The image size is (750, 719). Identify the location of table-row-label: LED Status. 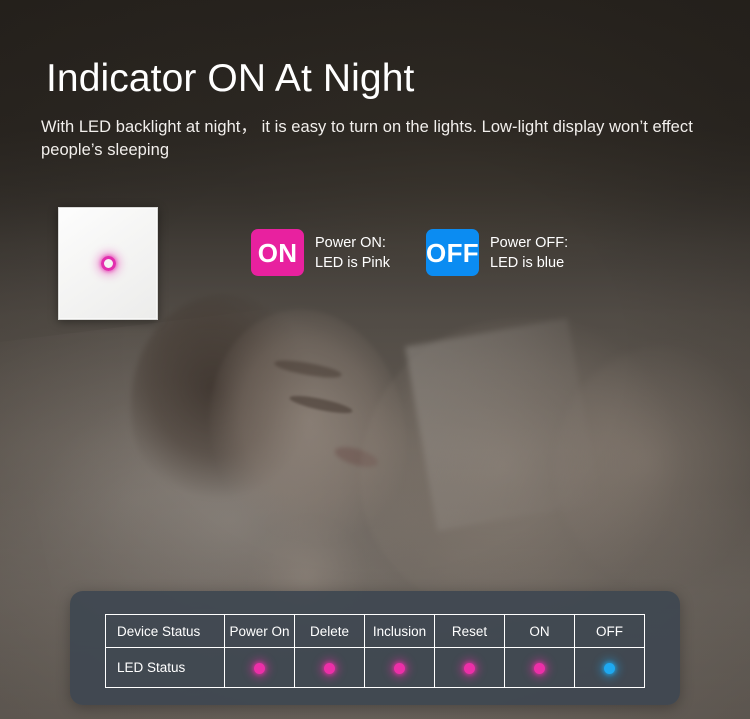
(165, 667).